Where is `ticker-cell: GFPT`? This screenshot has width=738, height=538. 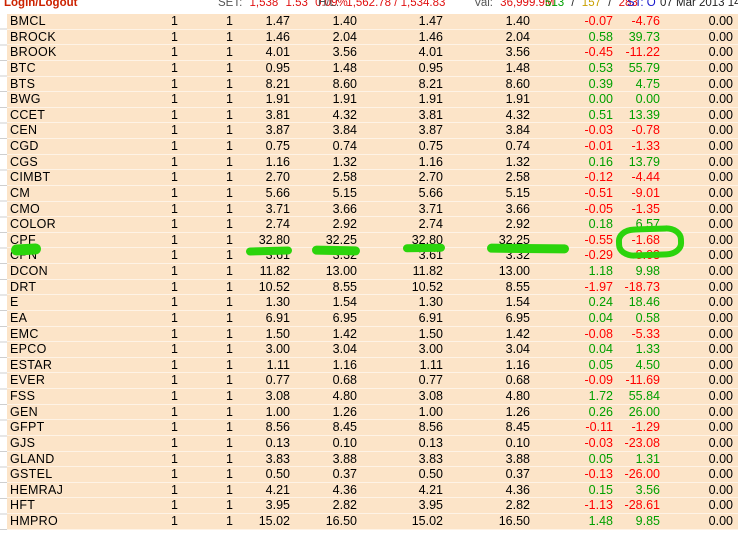 ticker-cell: GFPT is located at coordinates (27, 427).